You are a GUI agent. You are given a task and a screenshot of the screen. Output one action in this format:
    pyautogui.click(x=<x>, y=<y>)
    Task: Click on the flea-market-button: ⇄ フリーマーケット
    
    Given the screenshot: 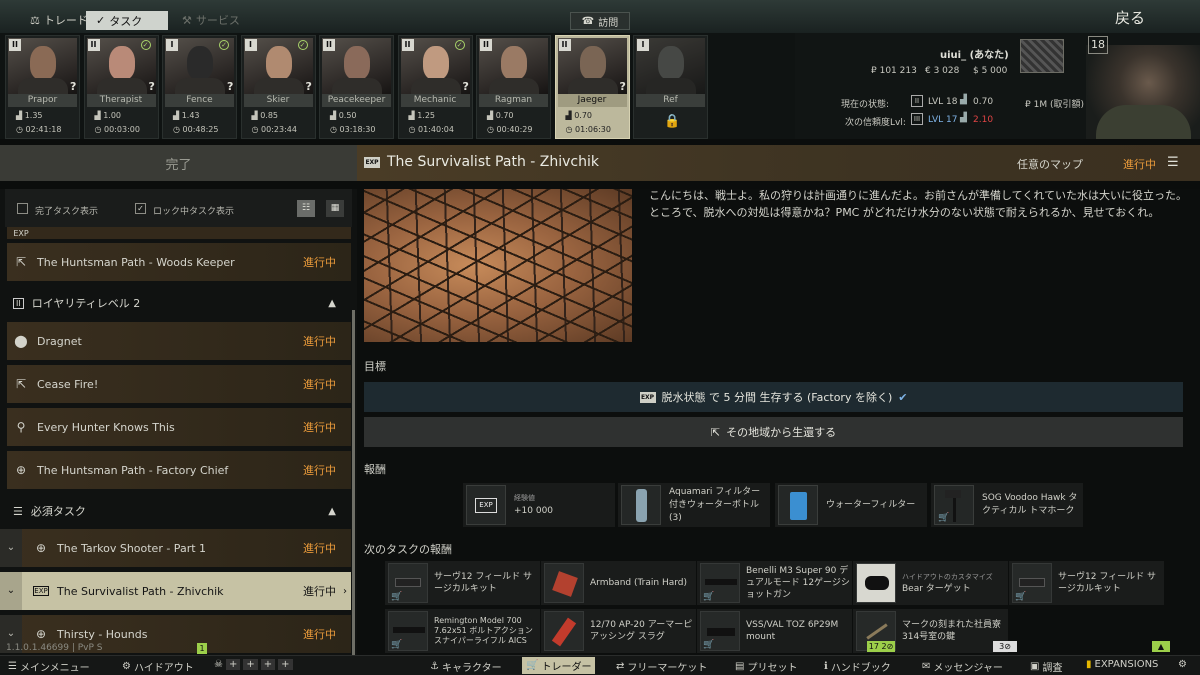 What is the action you would take?
    pyautogui.click(x=661, y=666)
    